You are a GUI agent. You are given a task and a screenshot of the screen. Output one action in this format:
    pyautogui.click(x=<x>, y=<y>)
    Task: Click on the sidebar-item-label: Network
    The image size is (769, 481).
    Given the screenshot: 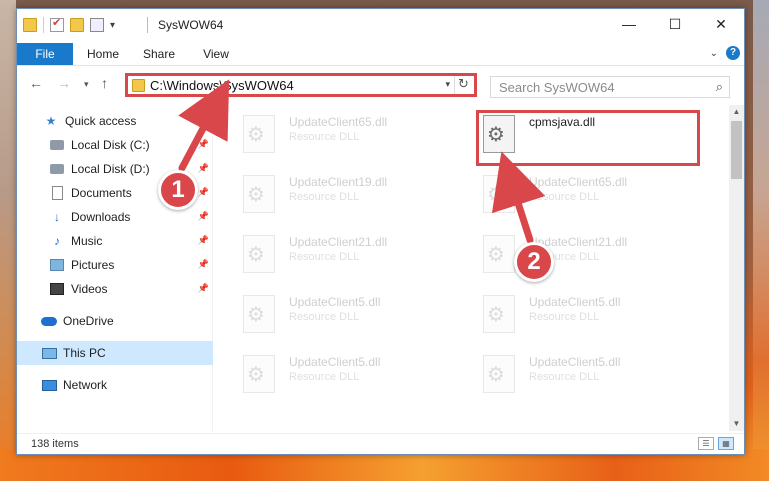 What is the action you would take?
    pyautogui.click(x=85, y=385)
    